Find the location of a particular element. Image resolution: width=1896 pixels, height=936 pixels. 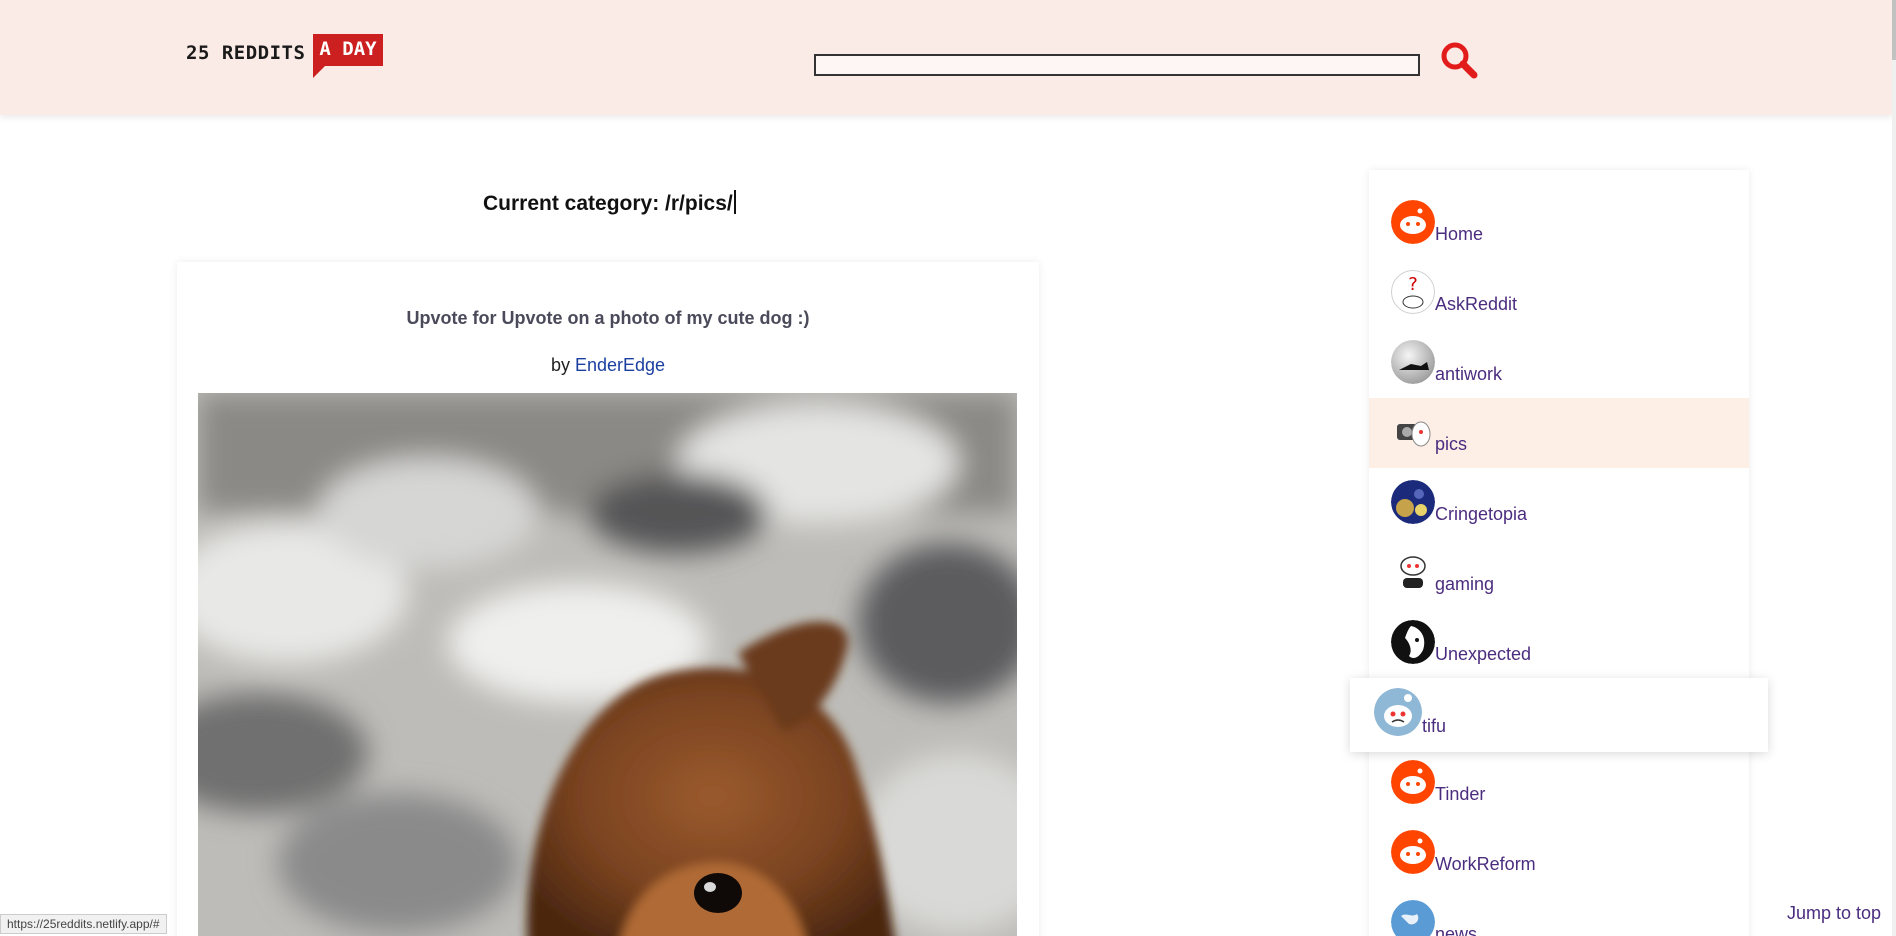

antiwork-icon is located at coordinates (1413, 362).